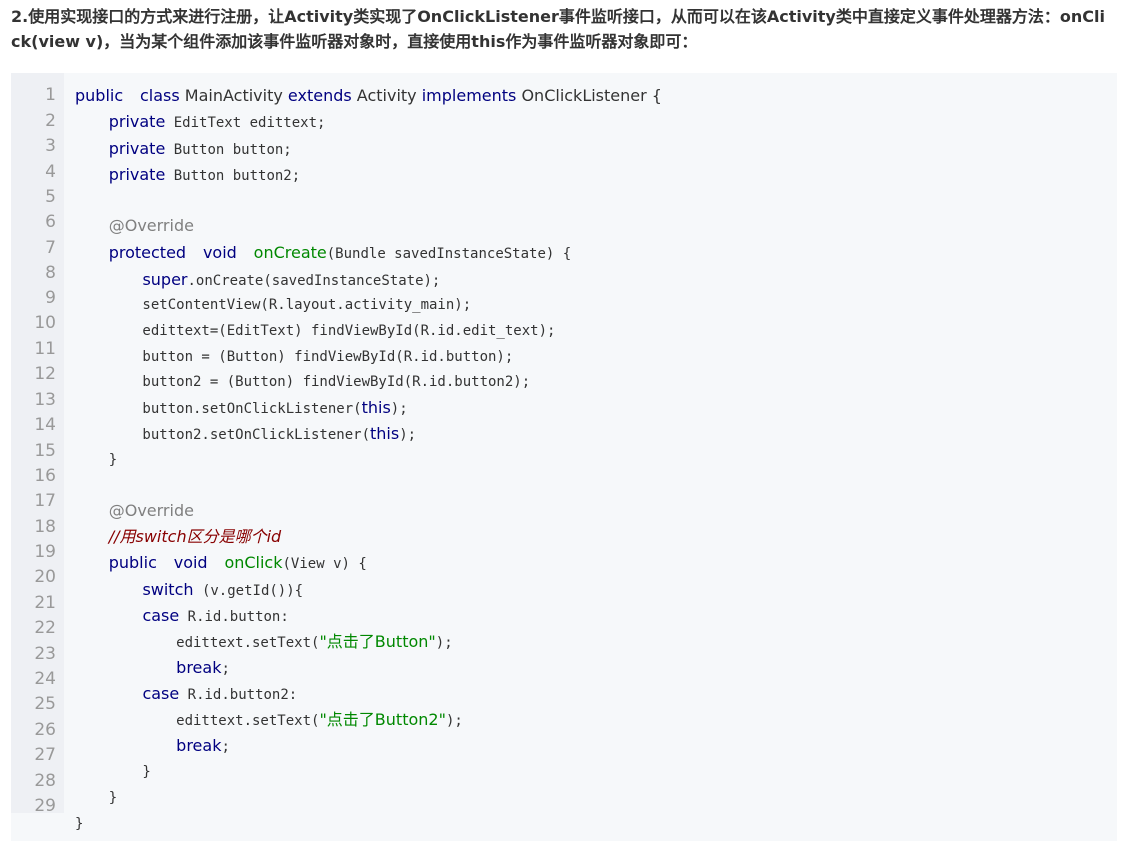 The image size is (1122, 841). I want to click on line-number: 15, so click(45, 451).